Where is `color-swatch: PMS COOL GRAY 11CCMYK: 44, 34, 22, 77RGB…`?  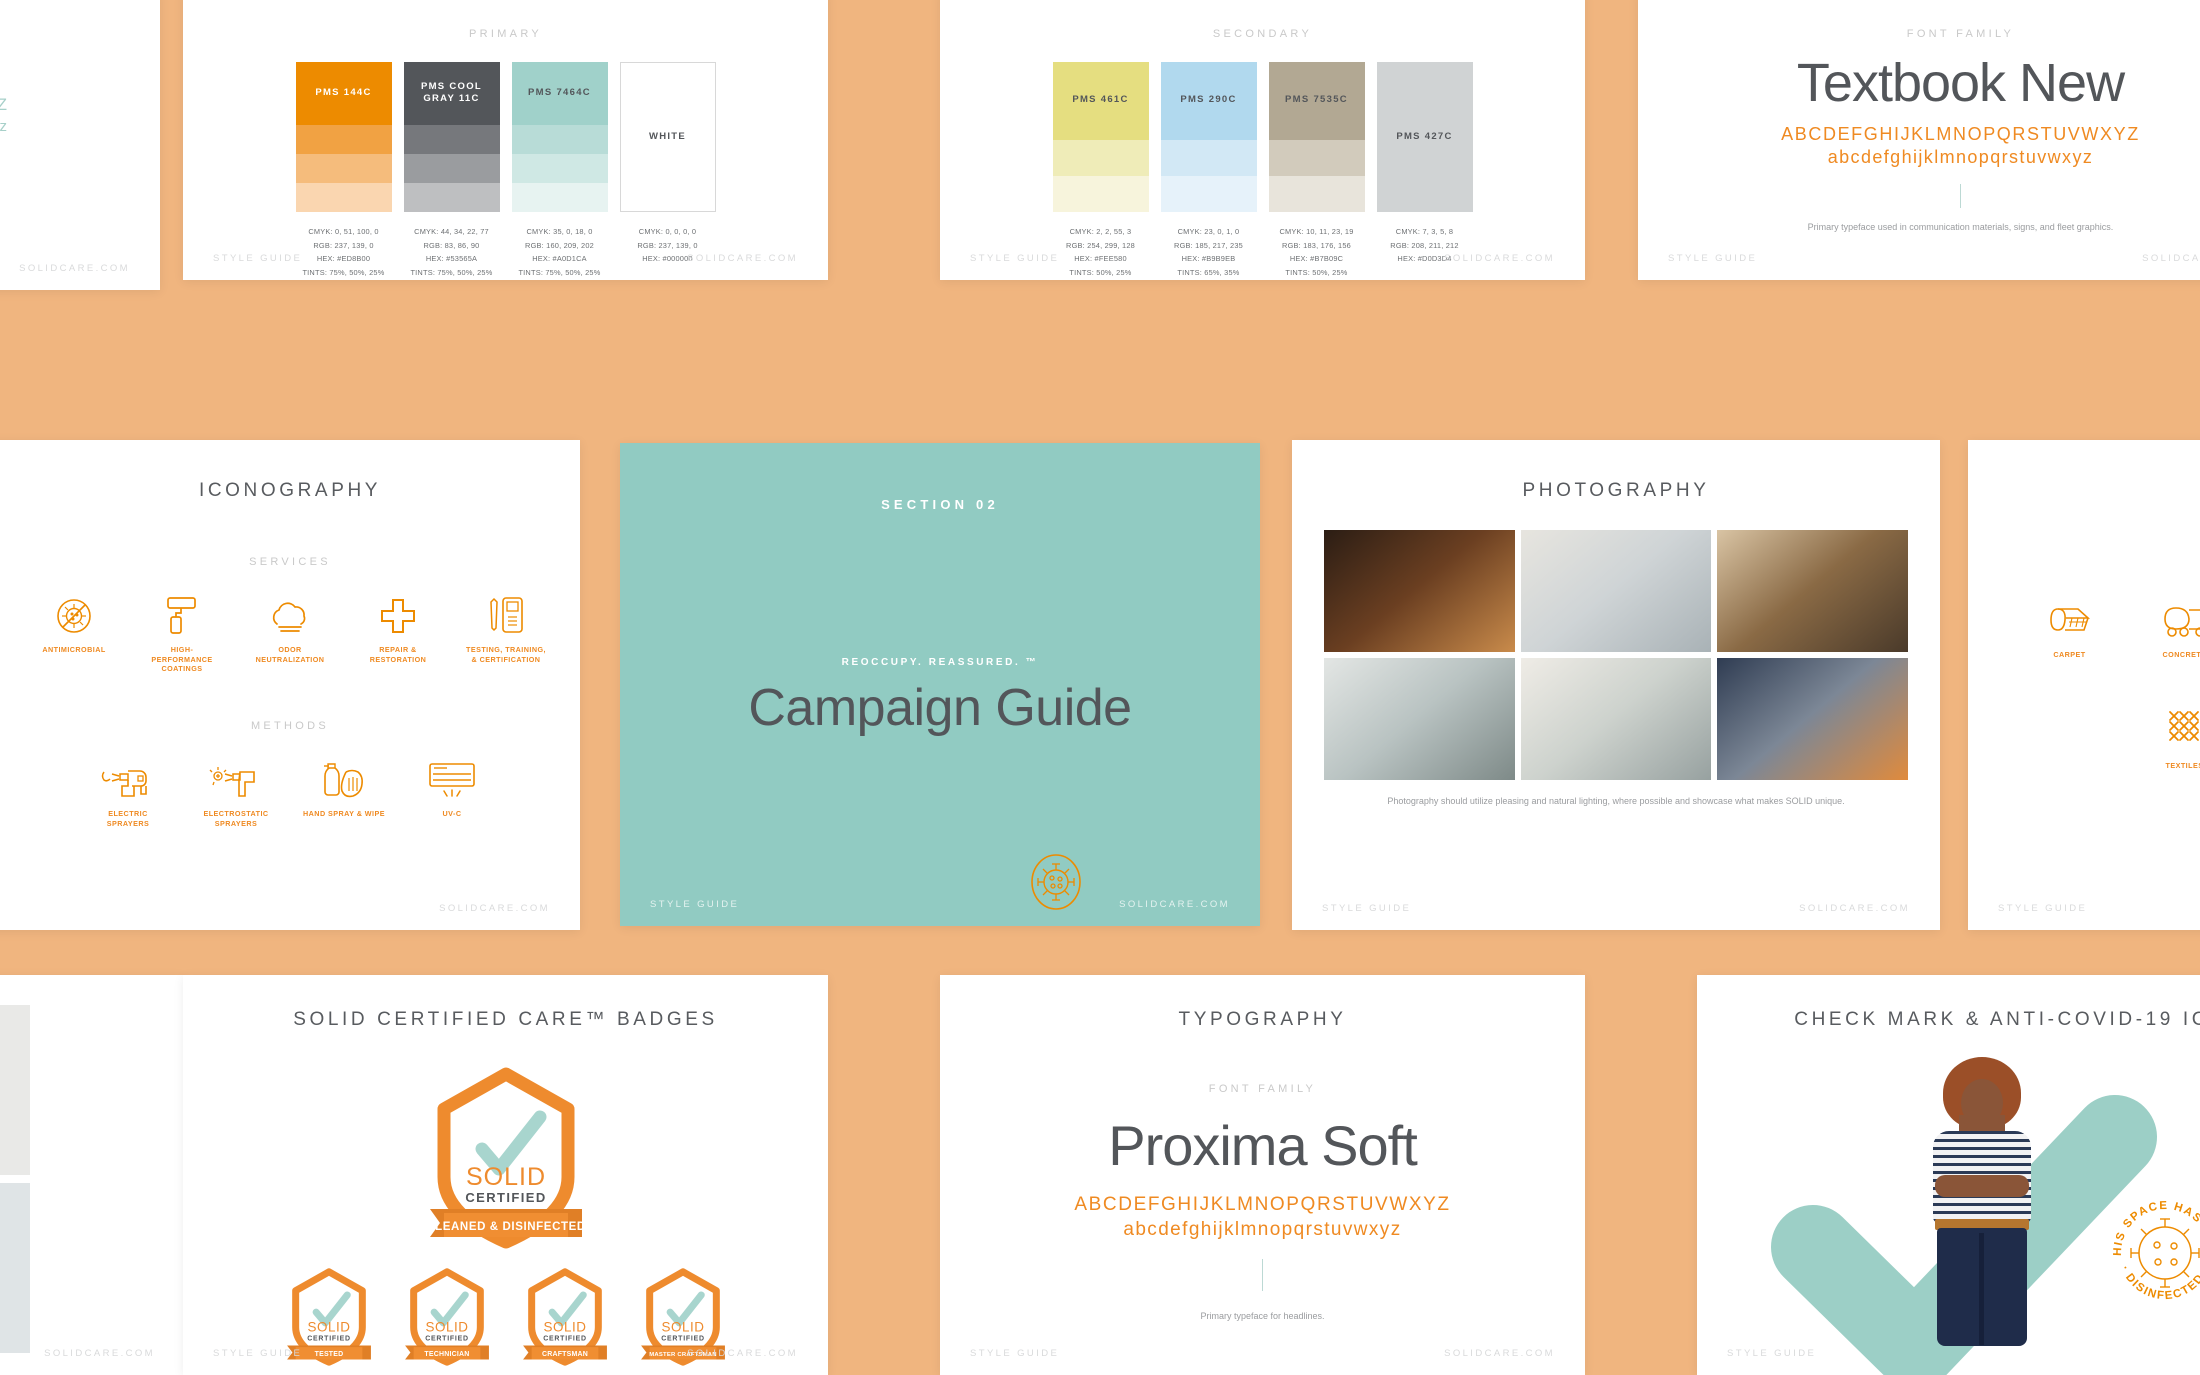
color-swatch: PMS COOL GRAY 11CCMYK: 44, 34, 22, 77RGB… is located at coordinates (452, 171).